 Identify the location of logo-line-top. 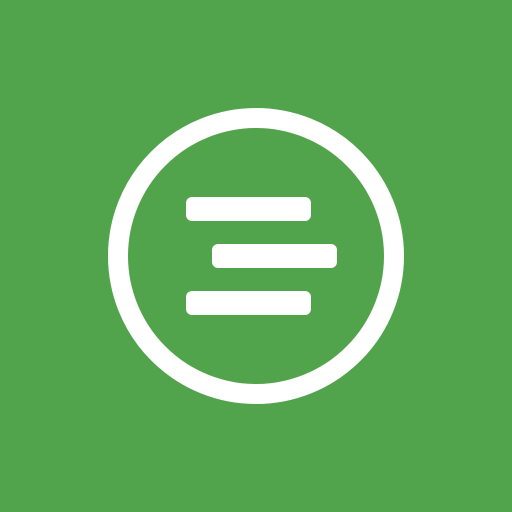
(248, 209).